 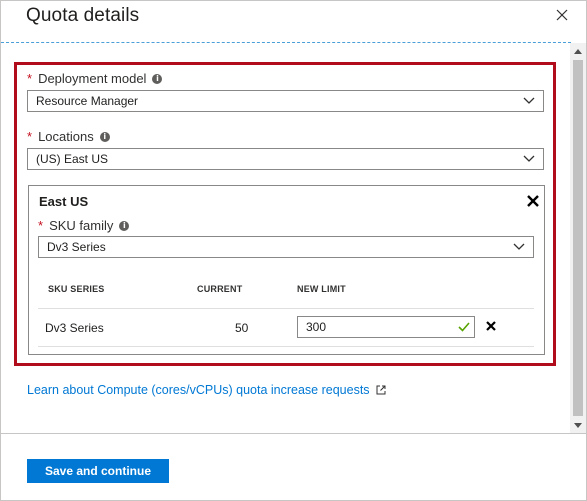 I want to click on scroll-up-icon, so click(x=578, y=51).